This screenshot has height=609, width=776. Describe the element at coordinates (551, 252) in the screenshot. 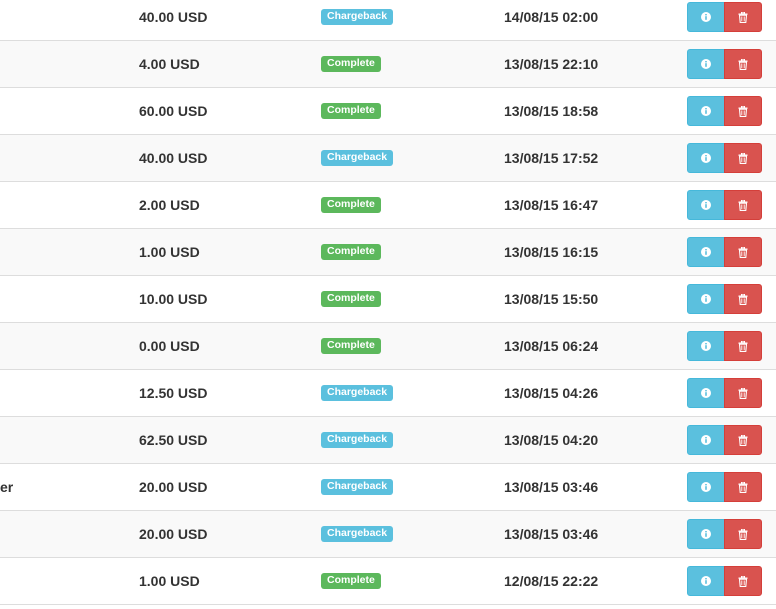

I see `date-cell: 13/08/15 16:15` at that location.